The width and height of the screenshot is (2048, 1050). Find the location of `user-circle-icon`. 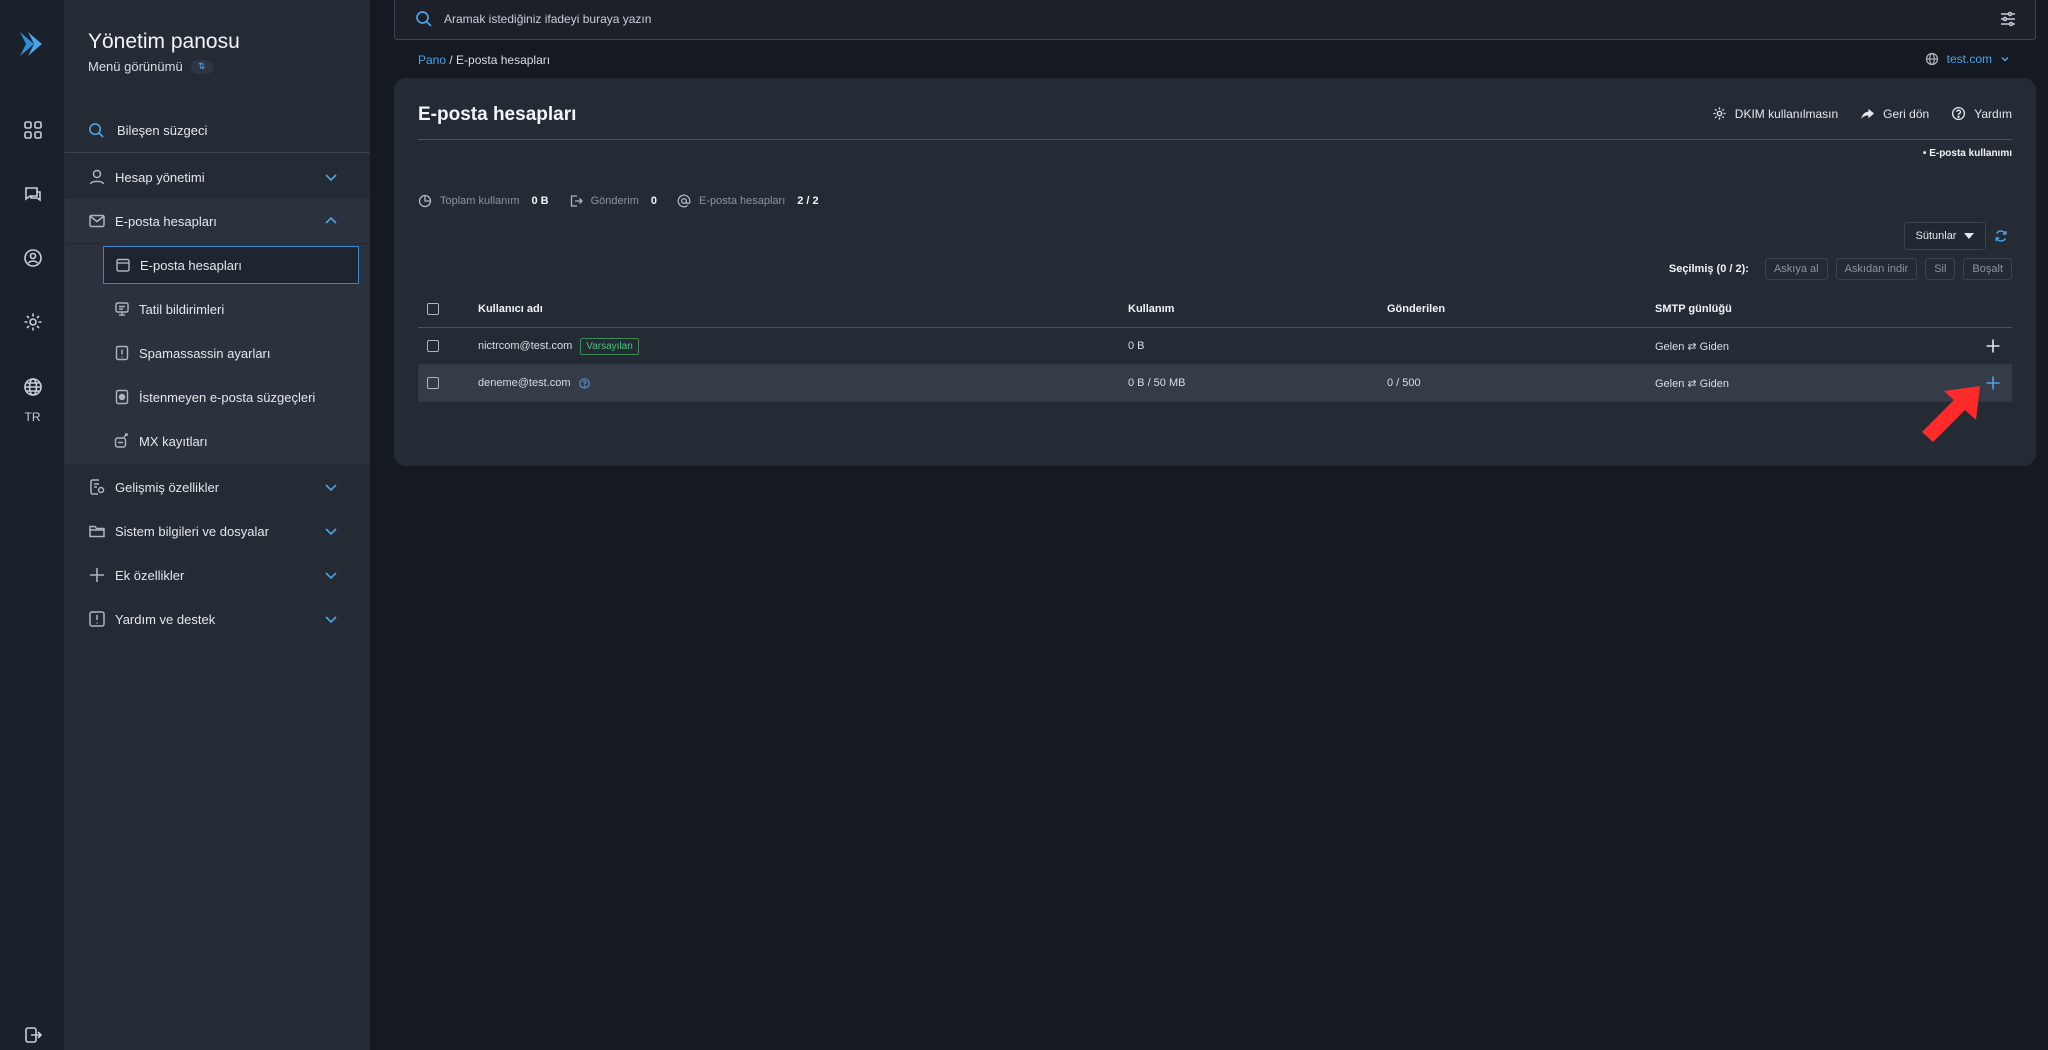

user-circle-icon is located at coordinates (33, 258).